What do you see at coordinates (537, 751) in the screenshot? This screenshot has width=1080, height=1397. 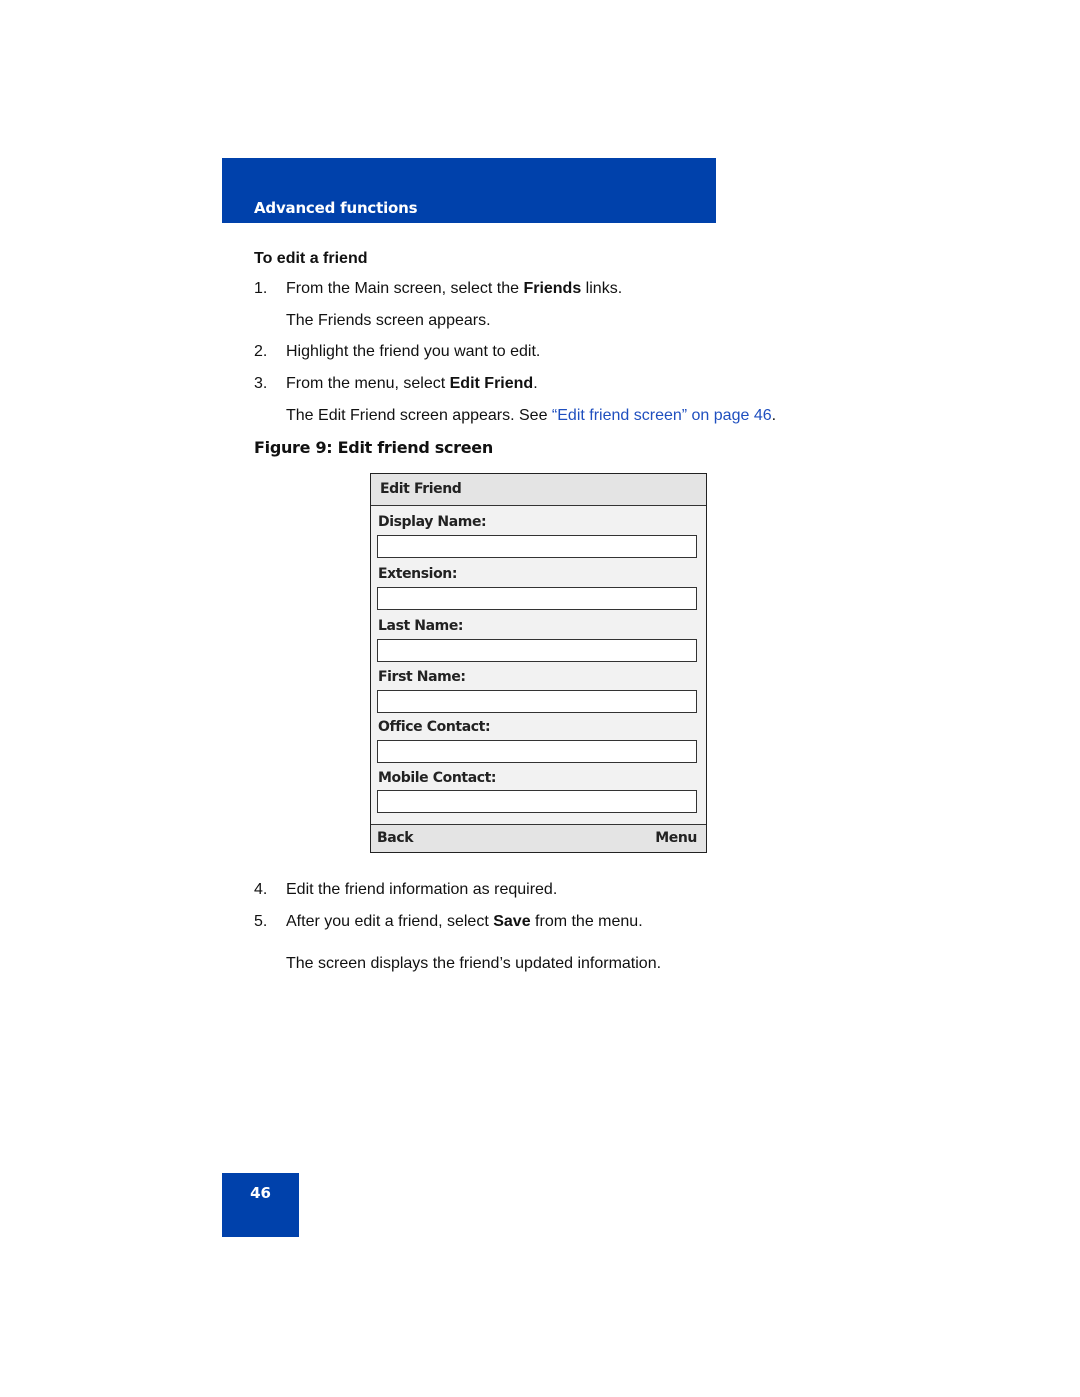 I see `office-contact-input` at bounding box center [537, 751].